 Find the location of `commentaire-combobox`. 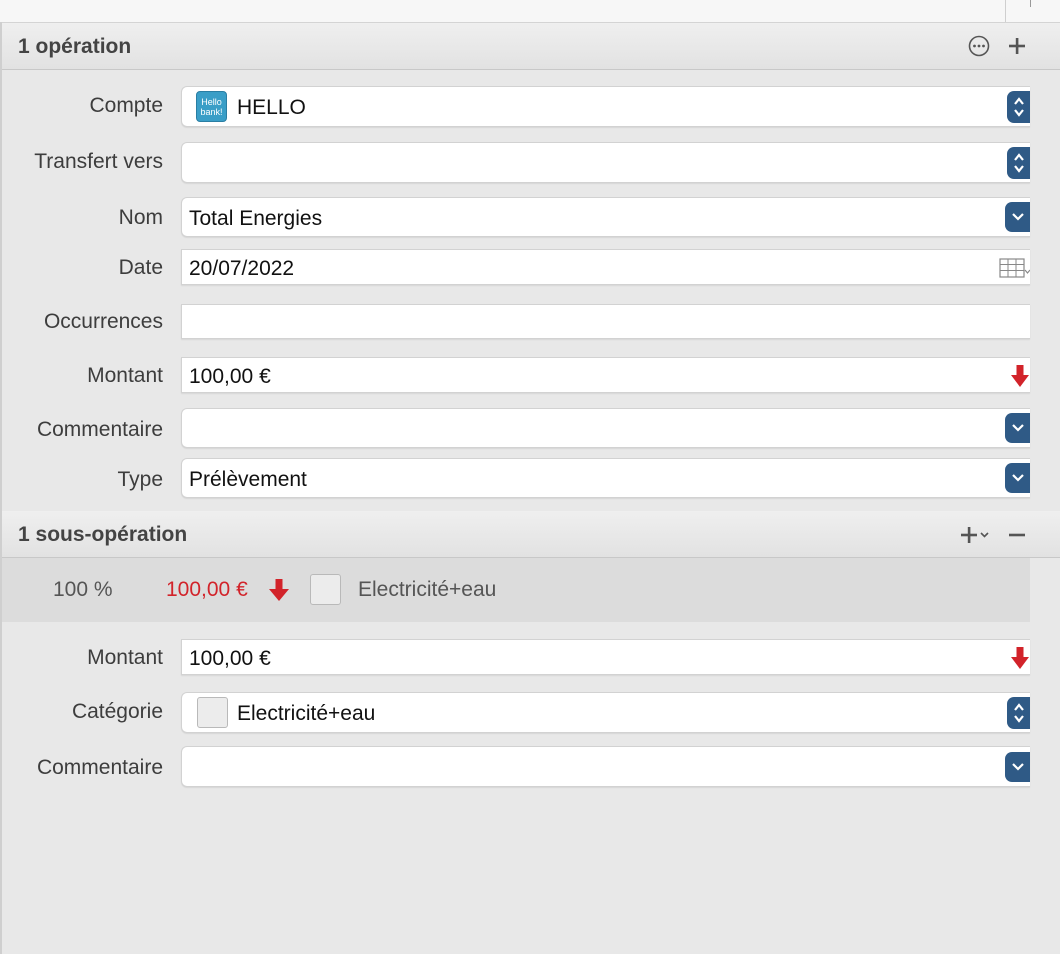

commentaire-combobox is located at coordinates (605, 428).